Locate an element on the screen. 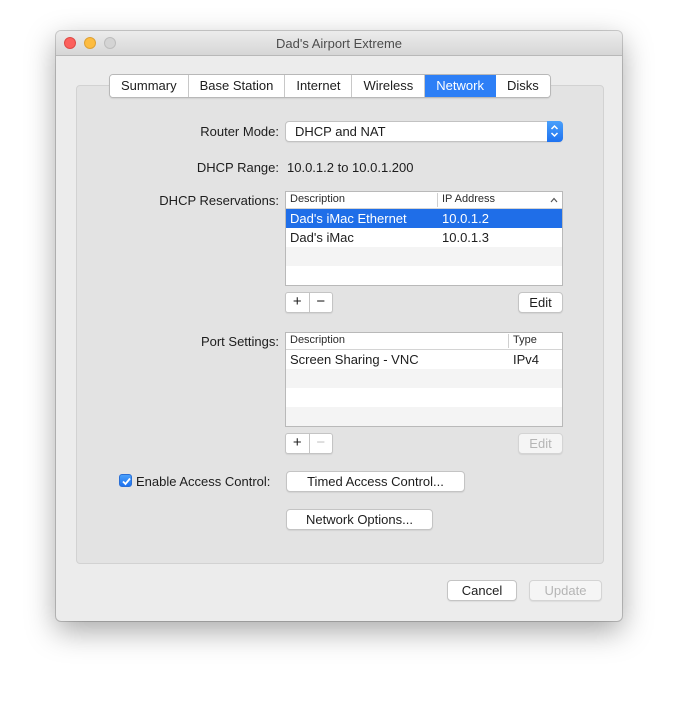  enable-access-control-checkbox is located at coordinates (125, 480).